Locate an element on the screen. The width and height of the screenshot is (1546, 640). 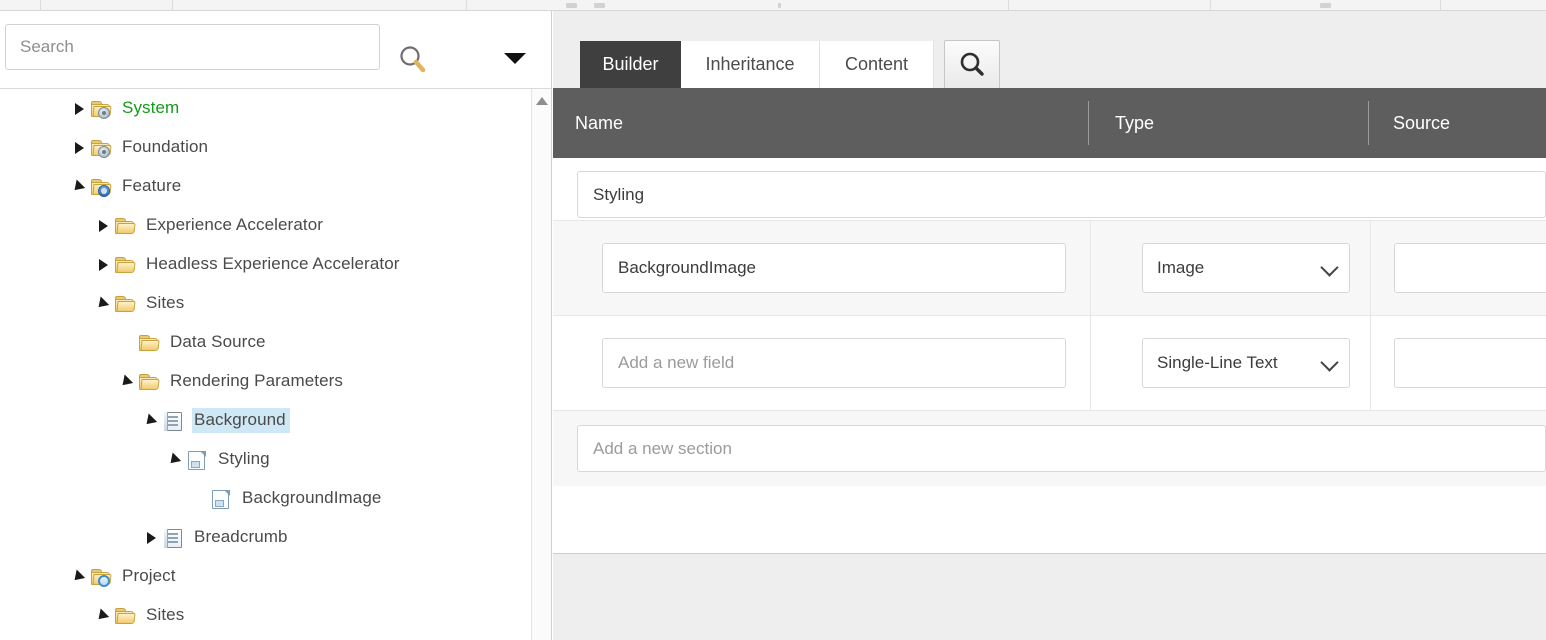
new-field-type-select: Single-Line Text is located at coordinates (1246, 363).